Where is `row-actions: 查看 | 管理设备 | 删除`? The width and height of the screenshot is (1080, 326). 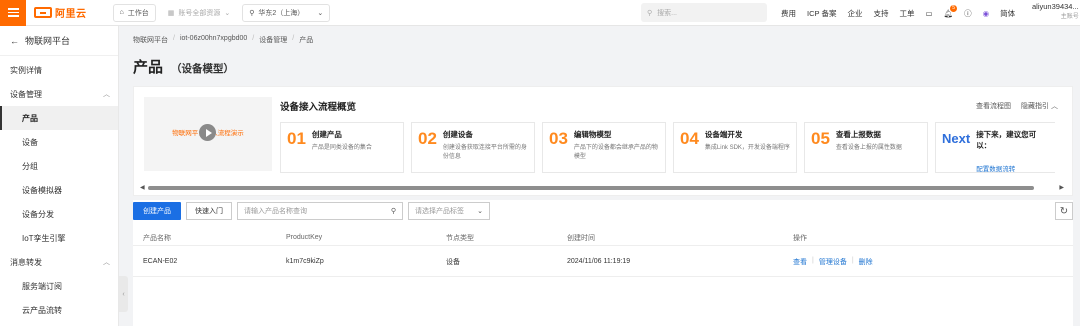
row-actions: 查看 | 管理设备 | 删除 is located at coordinates (833, 261).